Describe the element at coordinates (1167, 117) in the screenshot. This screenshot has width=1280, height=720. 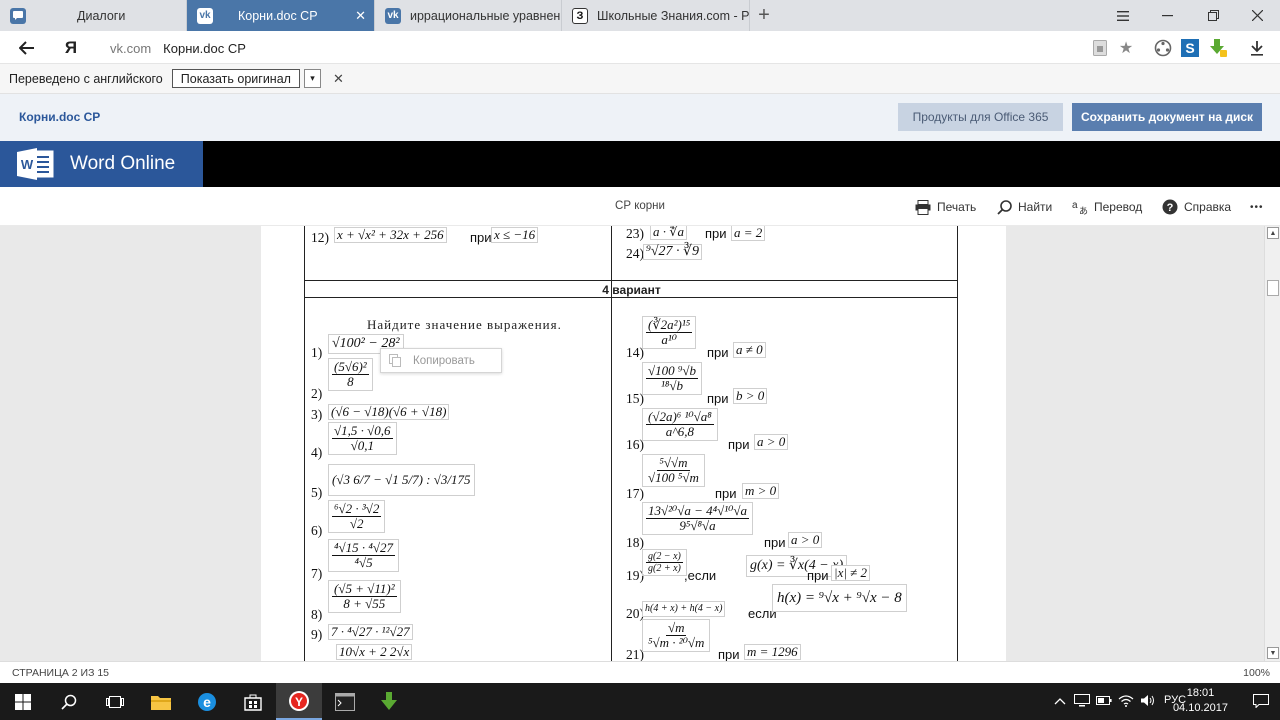
I see `save-to-disk-button: Сохранить документ на диск` at that location.